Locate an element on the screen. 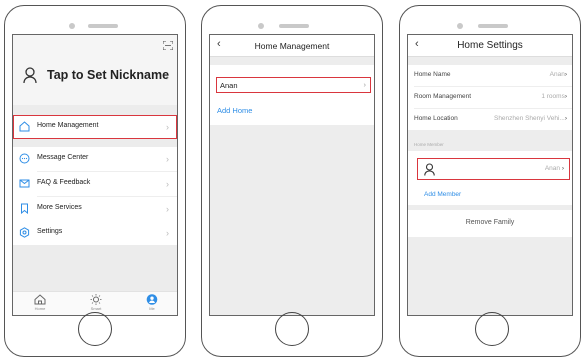 The width and height of the screenshot is (584, 363). row-home-location: Home Location Shenzhen Shenyi Vehi...› is located at coordinates (490, 119).